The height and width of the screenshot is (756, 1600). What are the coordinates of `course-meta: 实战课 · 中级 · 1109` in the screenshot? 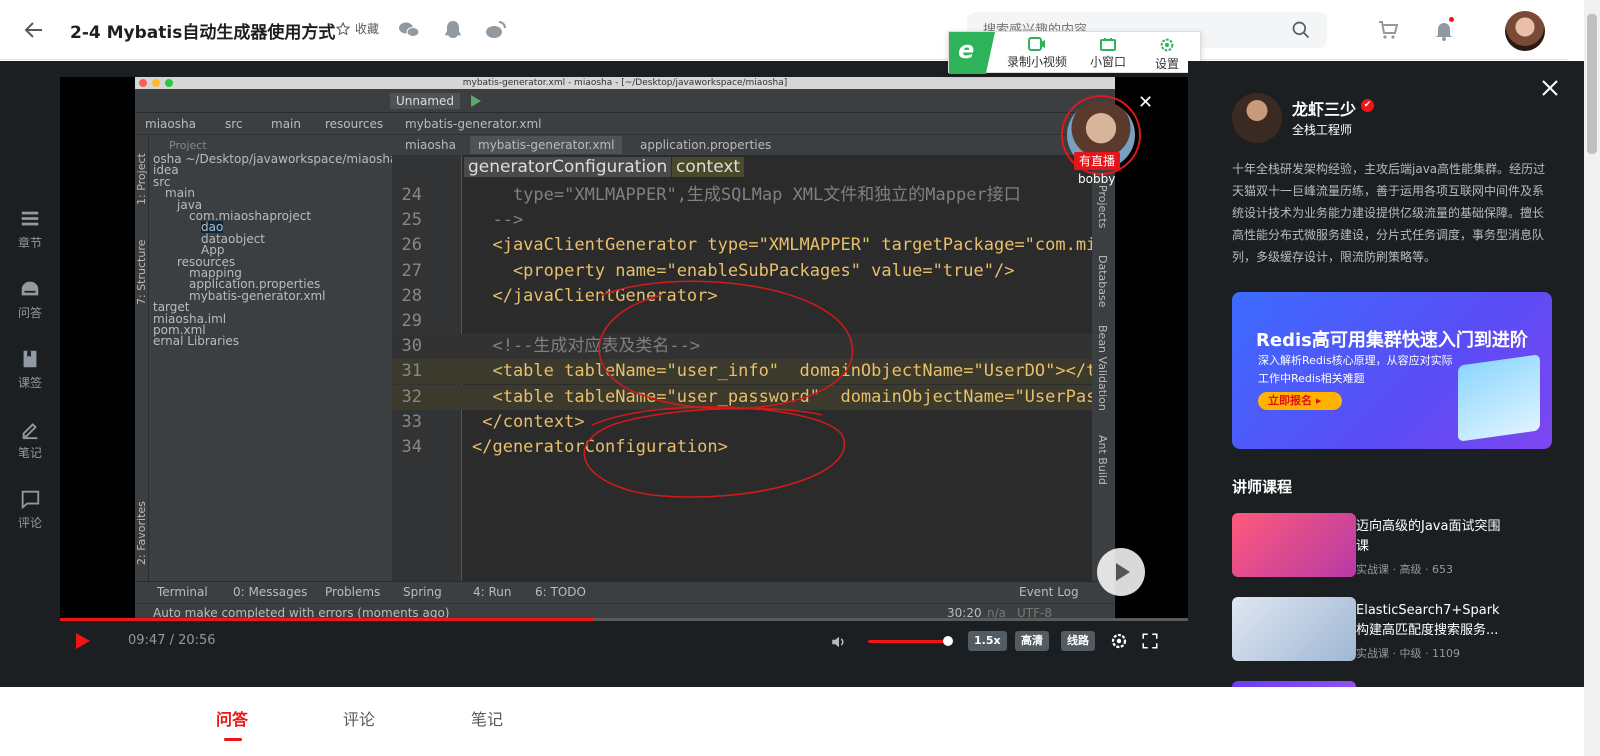 It's located at (1408, 653).